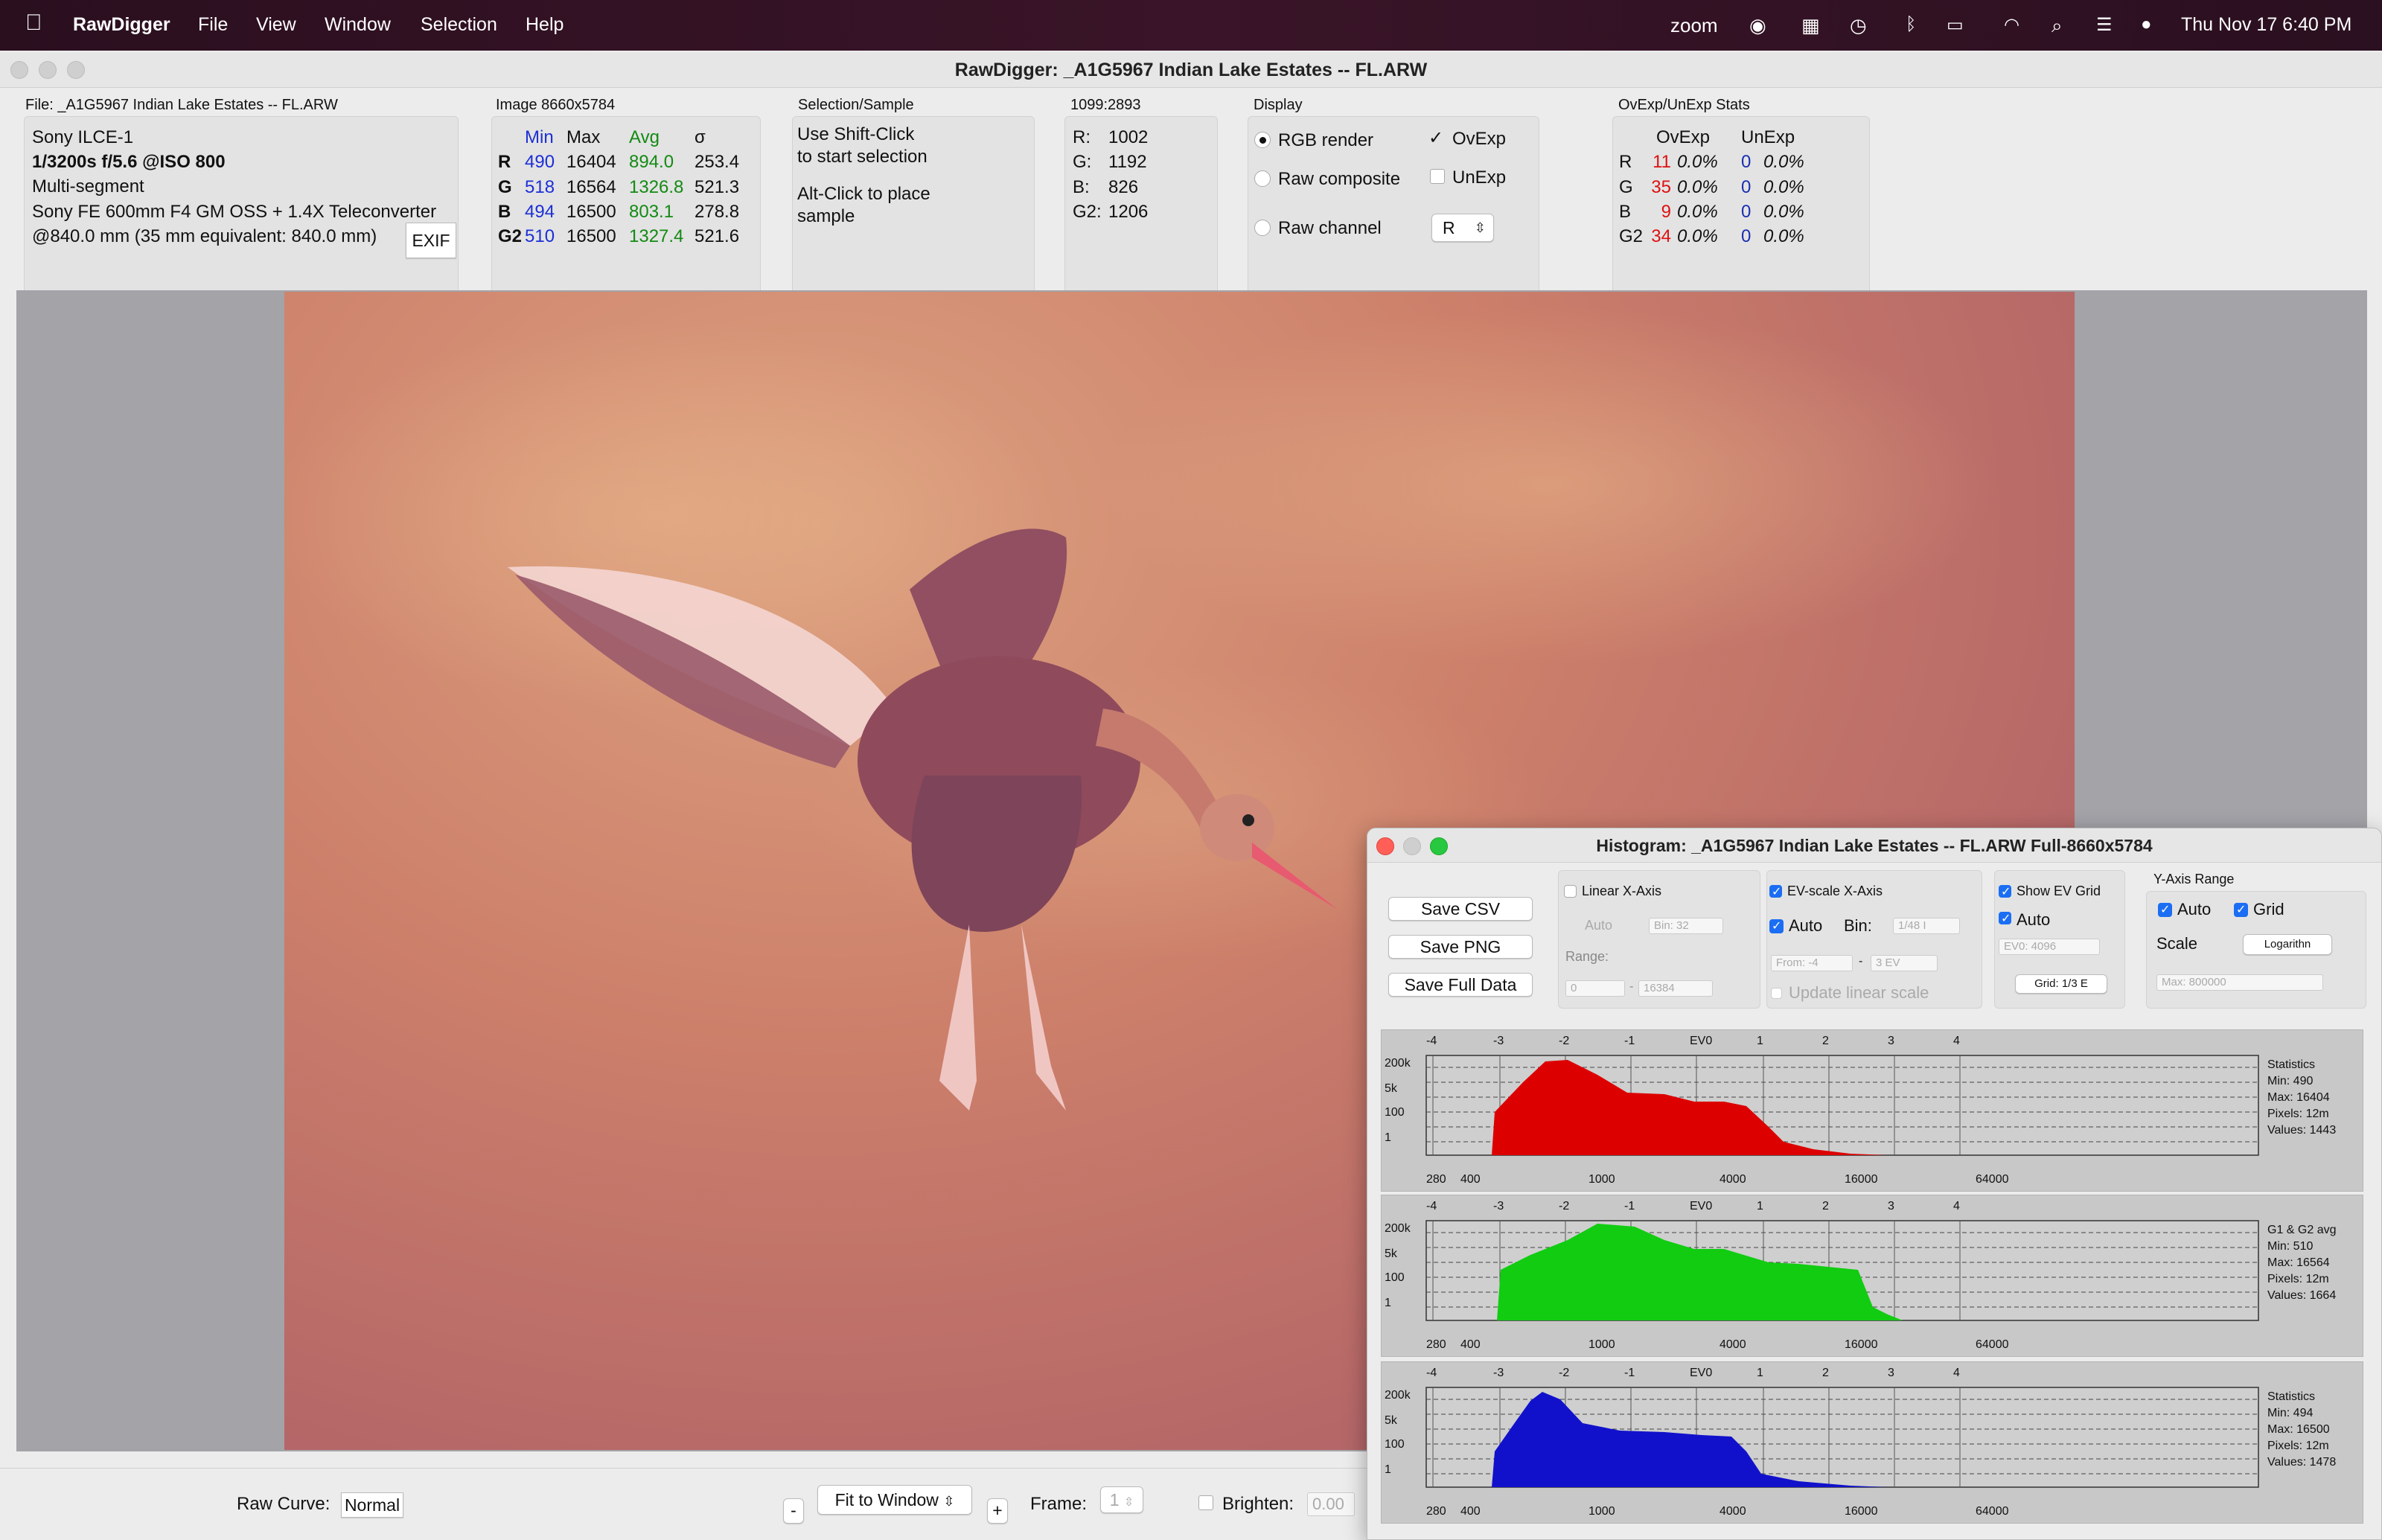 The image size is (2382, 1540). What do you see at coordinates (1087, 212) in the screenshot?
I see `cursor-g2-label: G2:` at bounding box center [1087, 212].